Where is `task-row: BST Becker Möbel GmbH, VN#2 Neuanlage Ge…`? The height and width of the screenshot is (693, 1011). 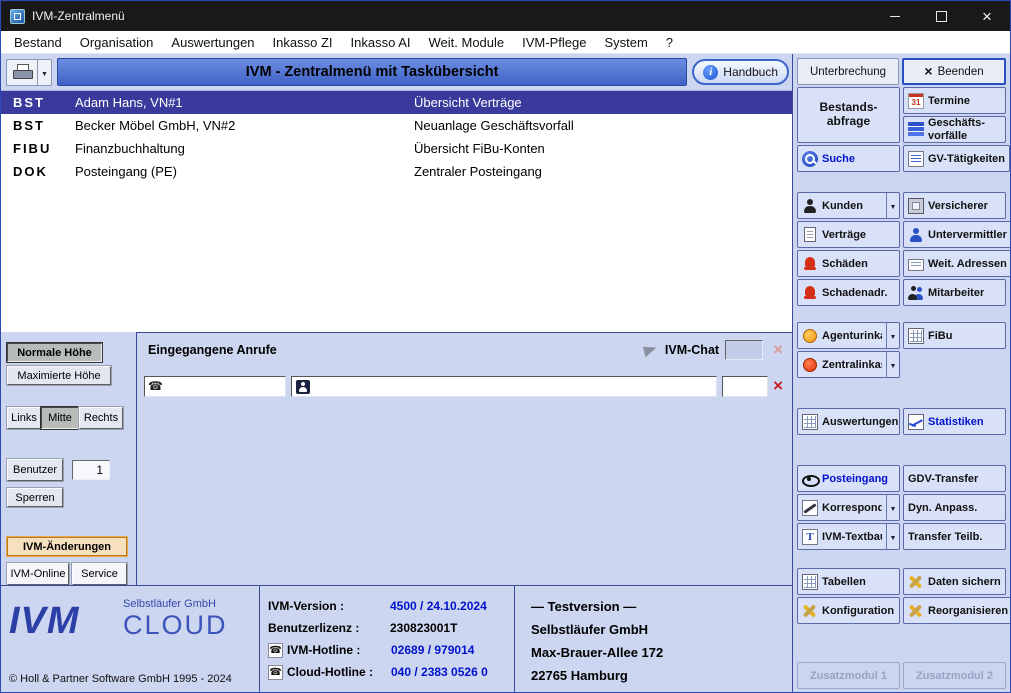 task-row: BST Becker Möbel GmbH, VN#2 Neuanlage Ge… is located at coordinates (396, 125).